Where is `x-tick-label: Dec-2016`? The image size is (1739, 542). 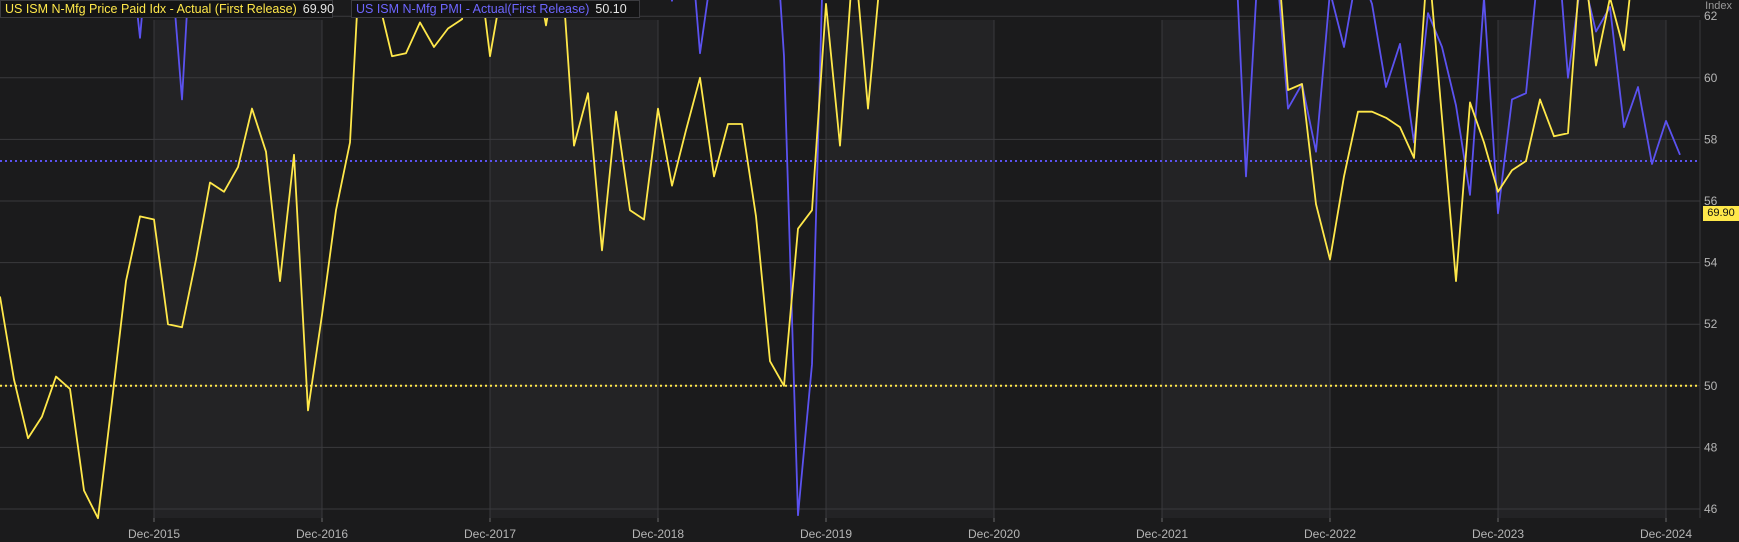 x-tick-label: Dec-2016 is located at coordinates (322, 534).